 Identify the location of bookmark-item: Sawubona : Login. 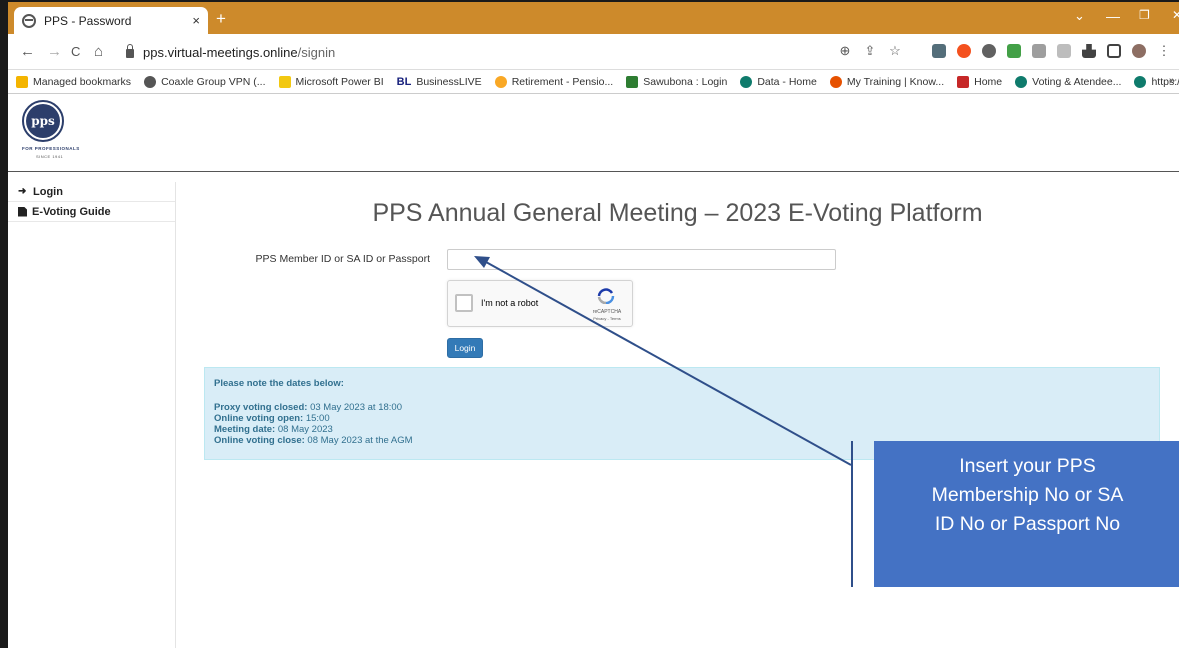
(676, 81).